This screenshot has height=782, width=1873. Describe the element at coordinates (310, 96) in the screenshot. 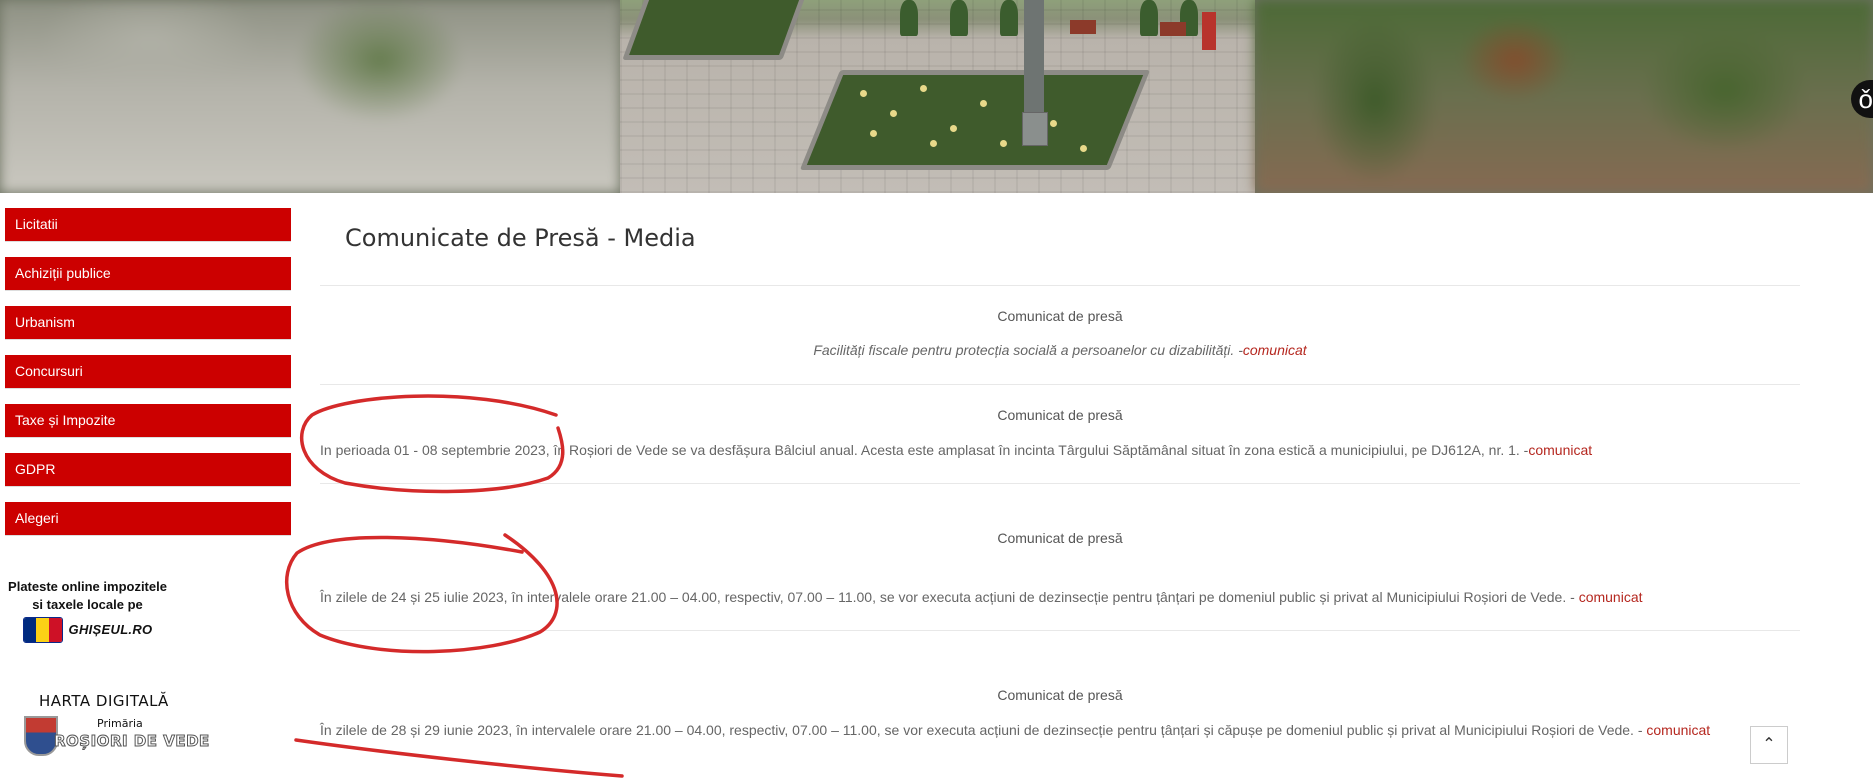

I see `banner-blurred-left` at that location.